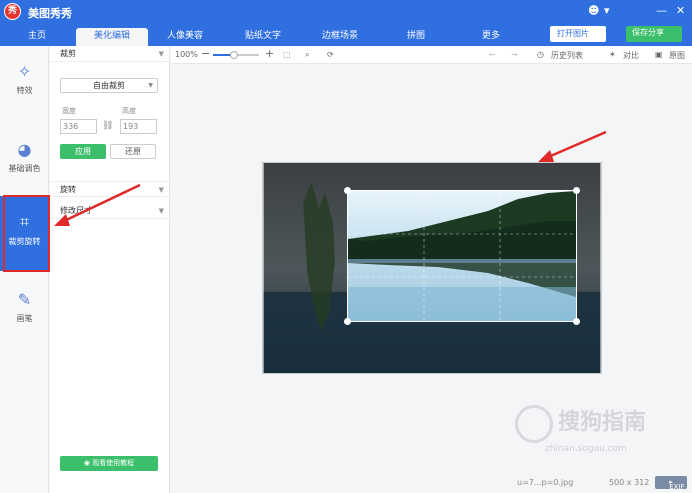  I want to click on watermark-text: 搜狗指南, so click(602, 422).